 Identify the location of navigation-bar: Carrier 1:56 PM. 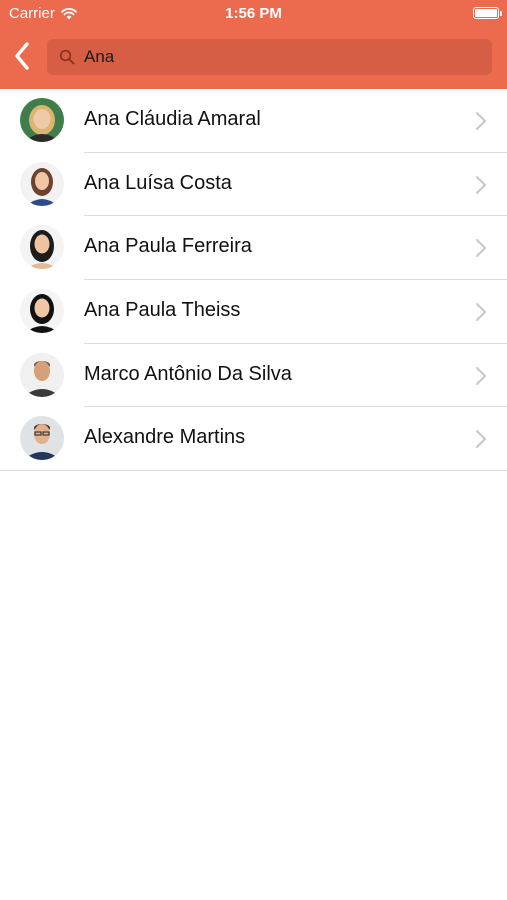
(253, 44).